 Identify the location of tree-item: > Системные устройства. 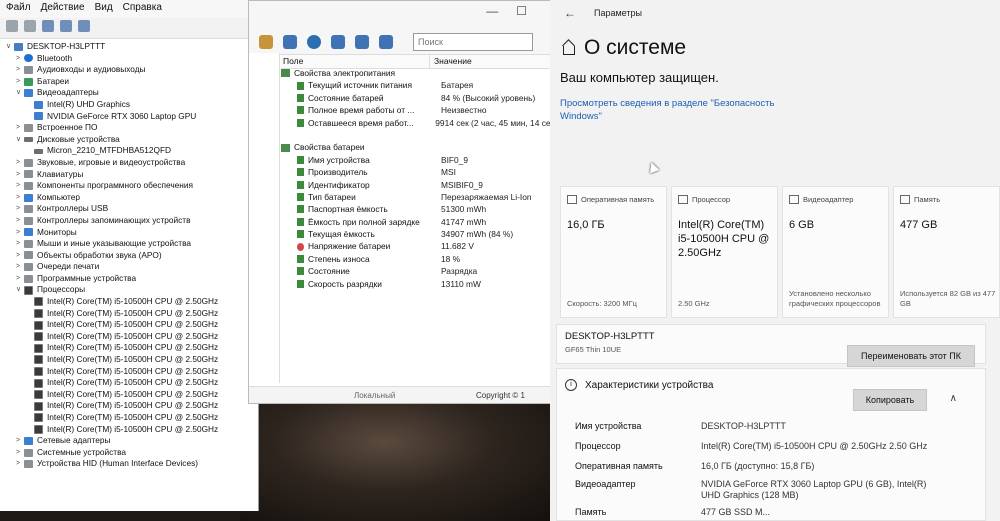
(132, 453).